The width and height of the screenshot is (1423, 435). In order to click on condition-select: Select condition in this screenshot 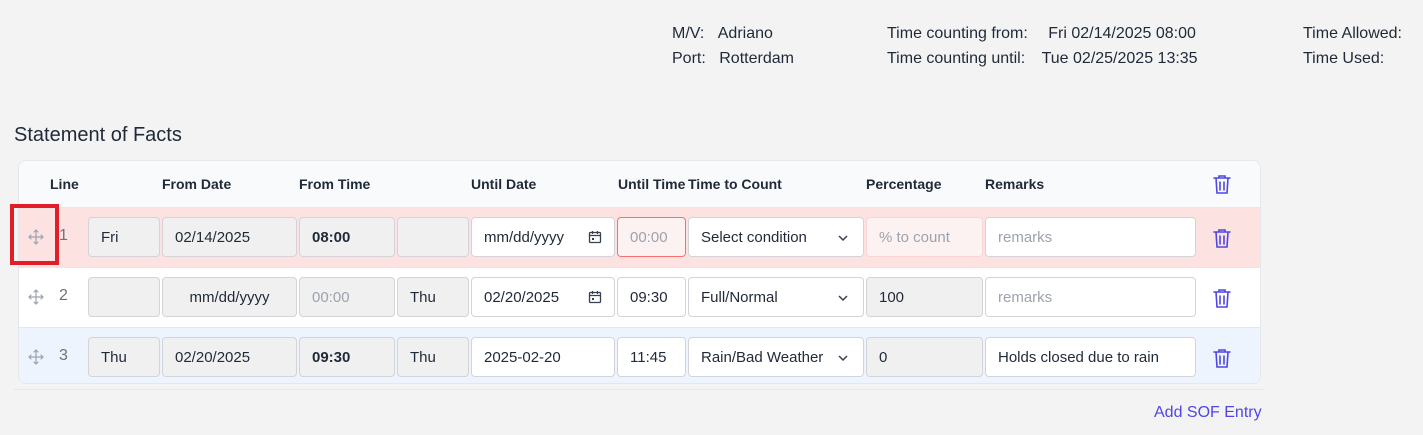, I will do `click(776, 237)`.